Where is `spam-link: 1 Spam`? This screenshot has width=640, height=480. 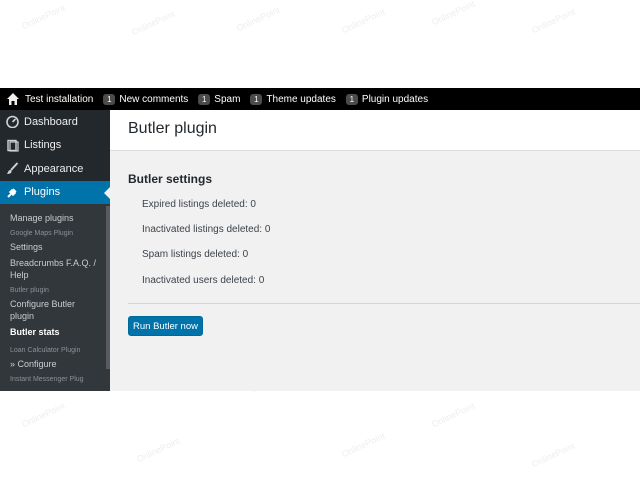
spam-link: 1 Spam is located at coordinates (219, 99).